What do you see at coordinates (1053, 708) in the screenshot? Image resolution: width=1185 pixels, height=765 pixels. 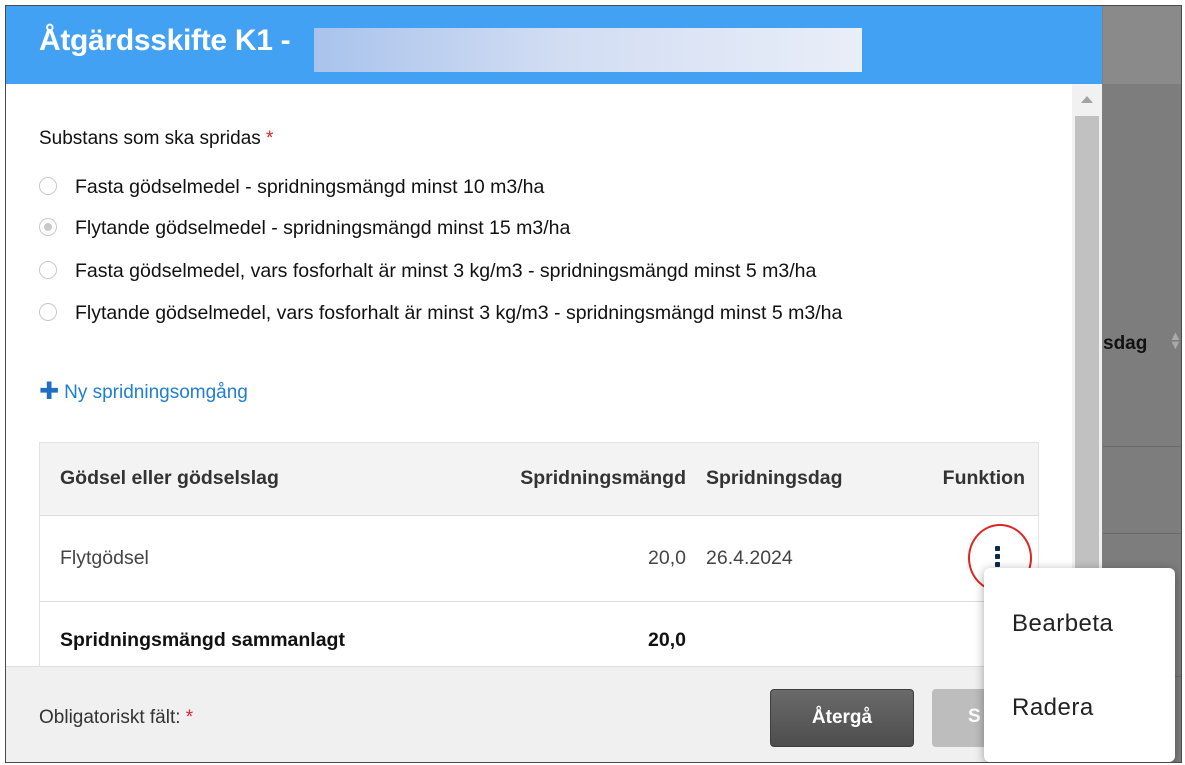 I see `menu-item-delete: Radera` at bounding box center [1053, 708].